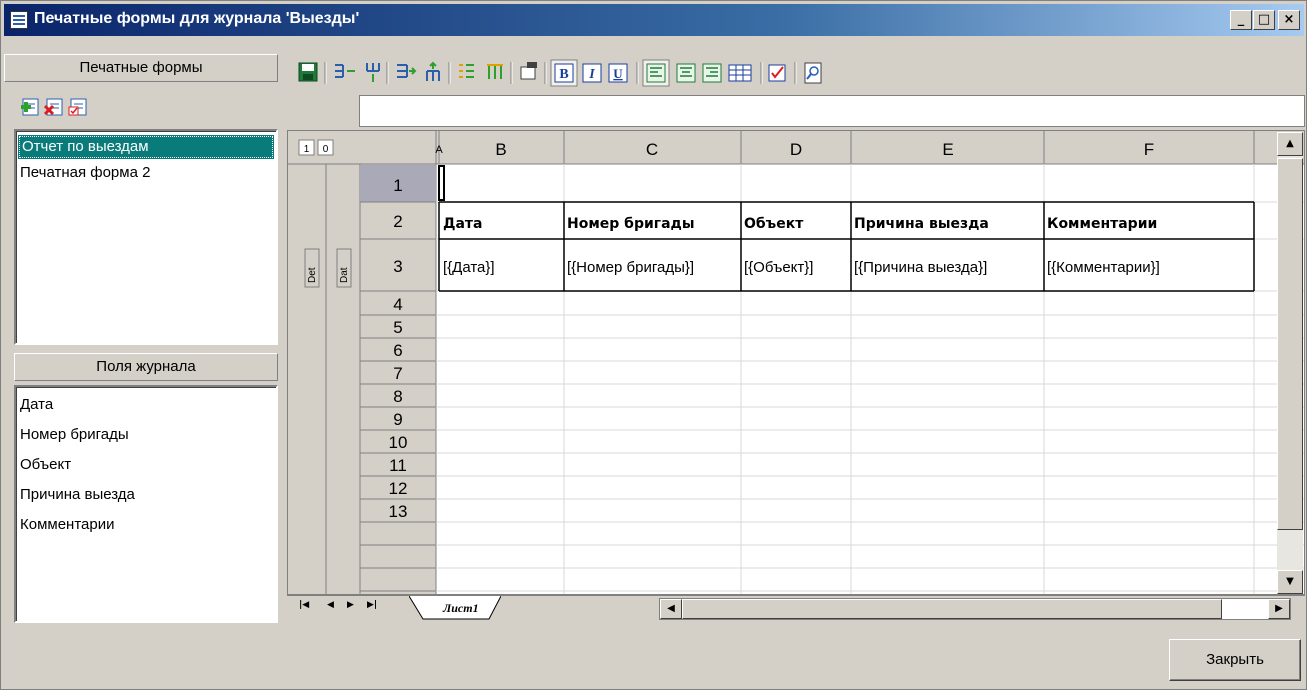  I want to click on bold-icon: B, so click(564, 73).